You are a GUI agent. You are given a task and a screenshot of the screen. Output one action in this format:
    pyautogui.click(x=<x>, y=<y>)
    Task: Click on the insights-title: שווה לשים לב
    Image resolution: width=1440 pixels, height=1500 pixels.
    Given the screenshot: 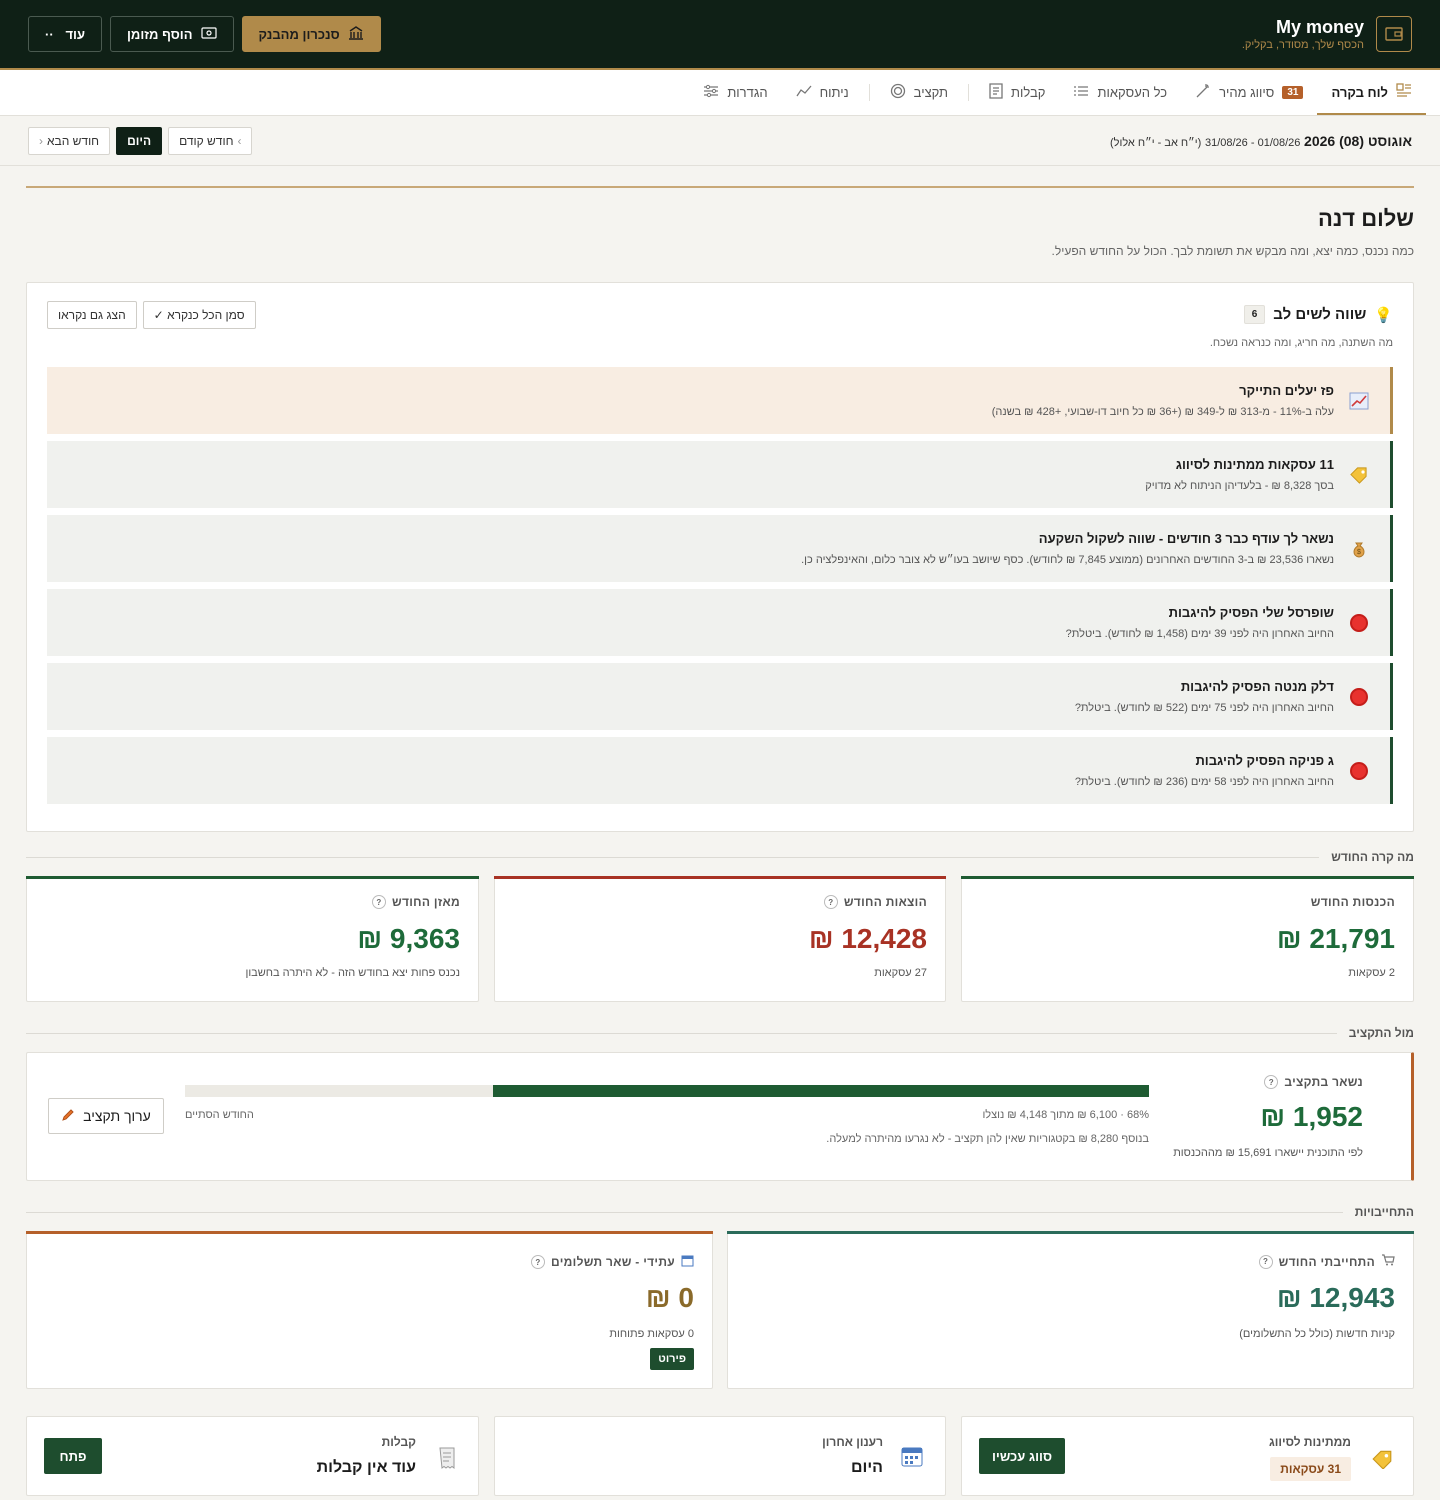 What is the action you would take?
    pyautogui.click(x=1320, y=314)
    